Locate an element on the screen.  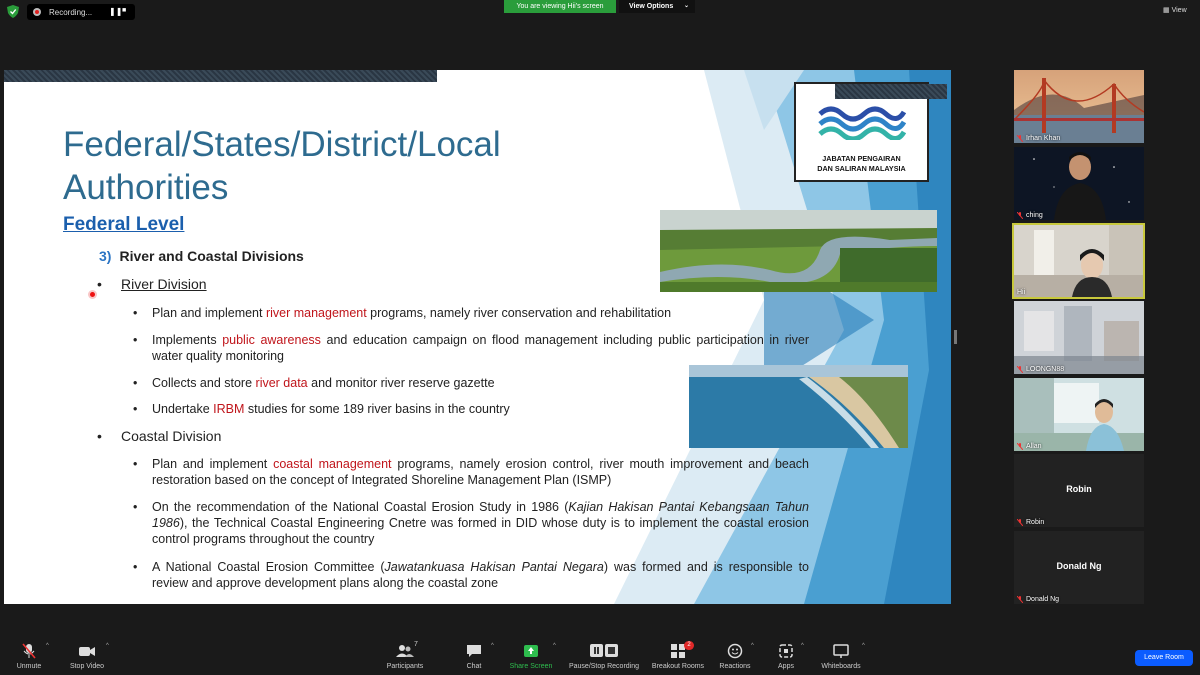
highlight-text: IRBM is located at coordinates (229, 409).